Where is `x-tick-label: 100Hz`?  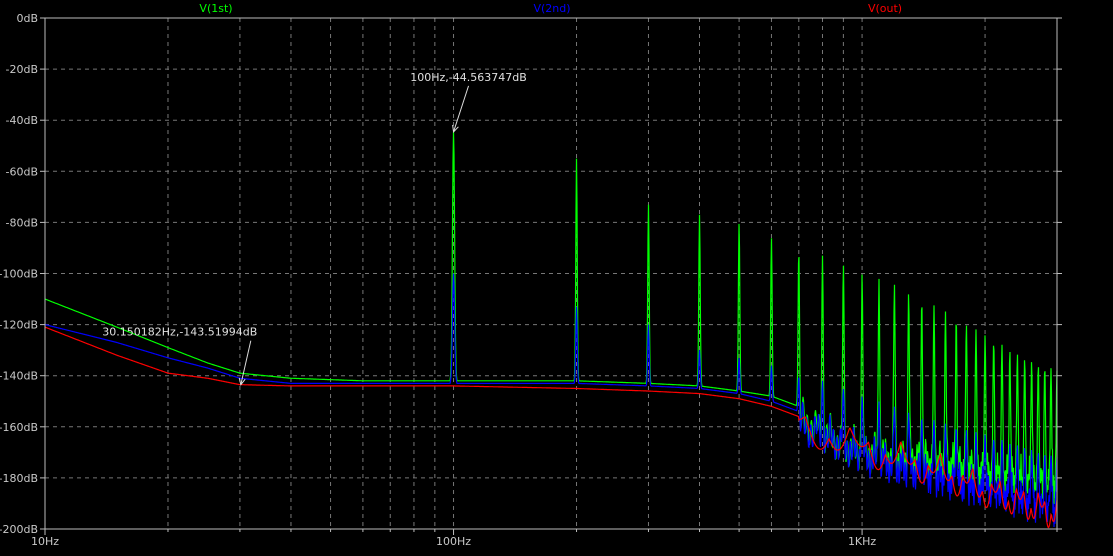
x-tick-label: 100Hz is located at coordinates (453, 541).